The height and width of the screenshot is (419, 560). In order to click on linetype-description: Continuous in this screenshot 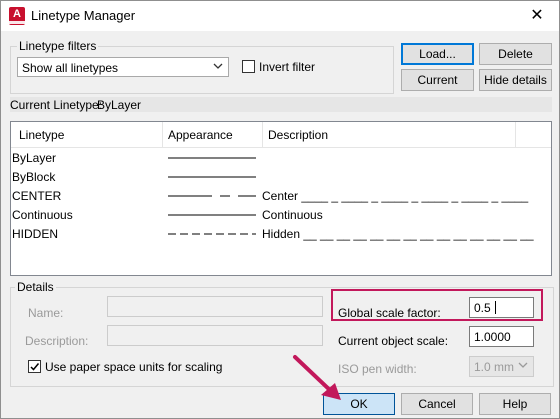, I will do `click(292, 215)`.